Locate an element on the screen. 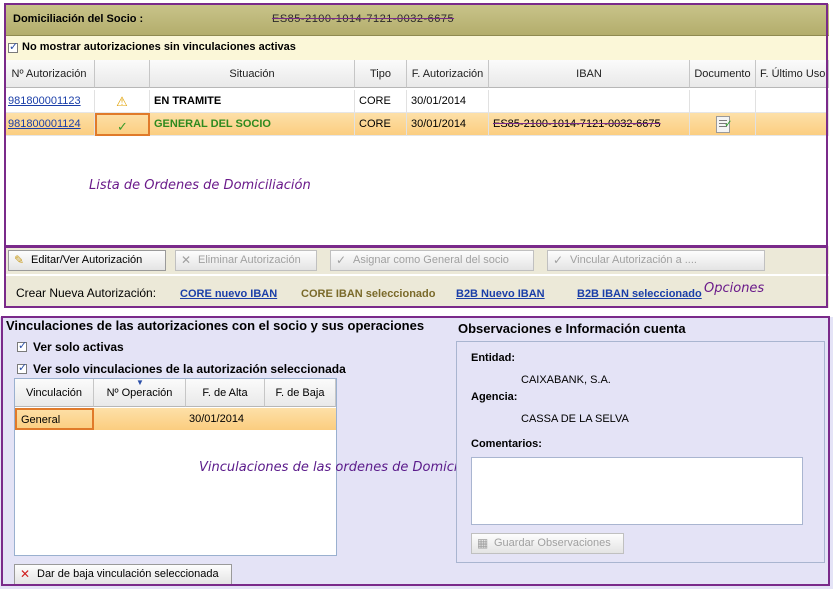  col-header-documento: Documento is located at coordinates (723, 74).